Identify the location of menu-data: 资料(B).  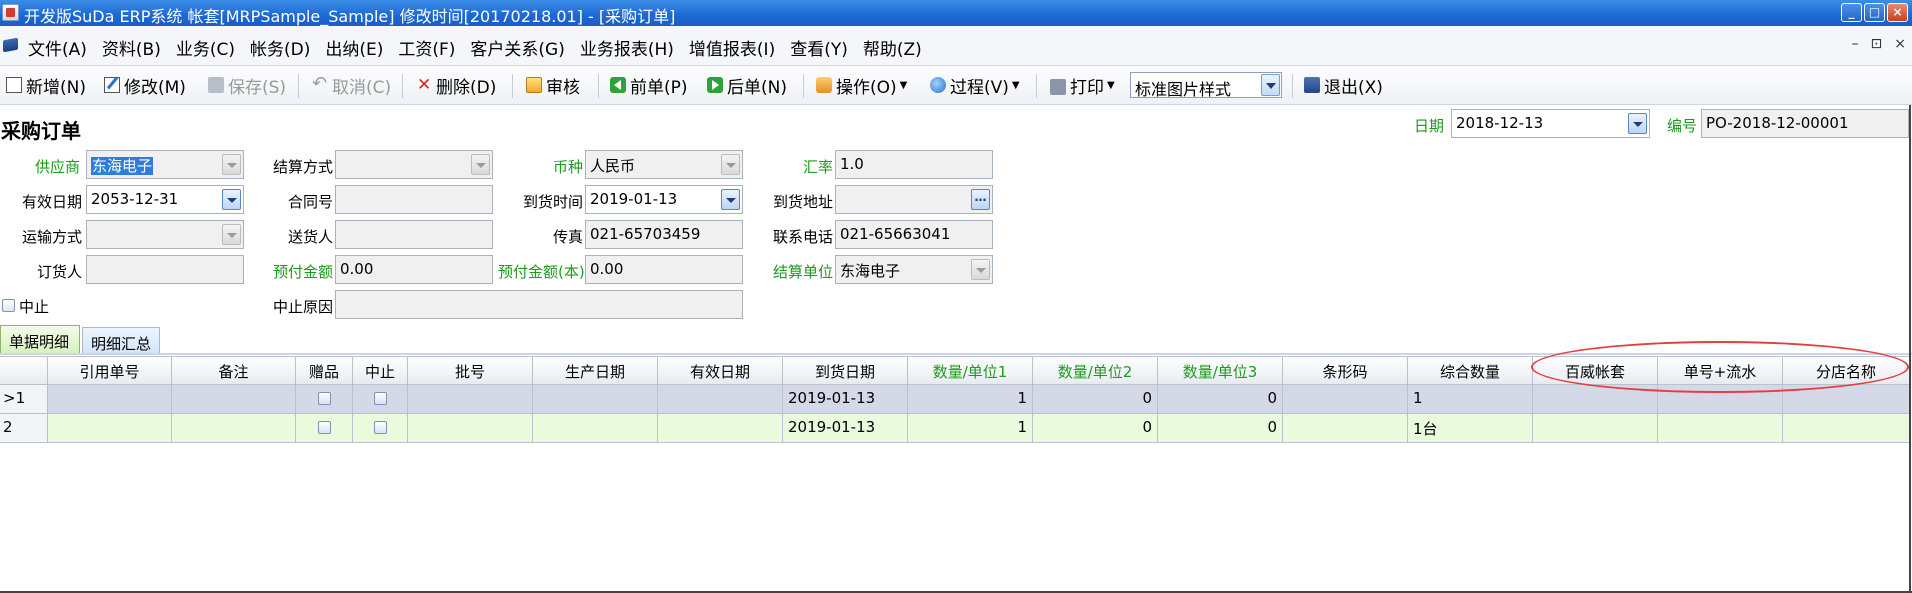
(131, 47).